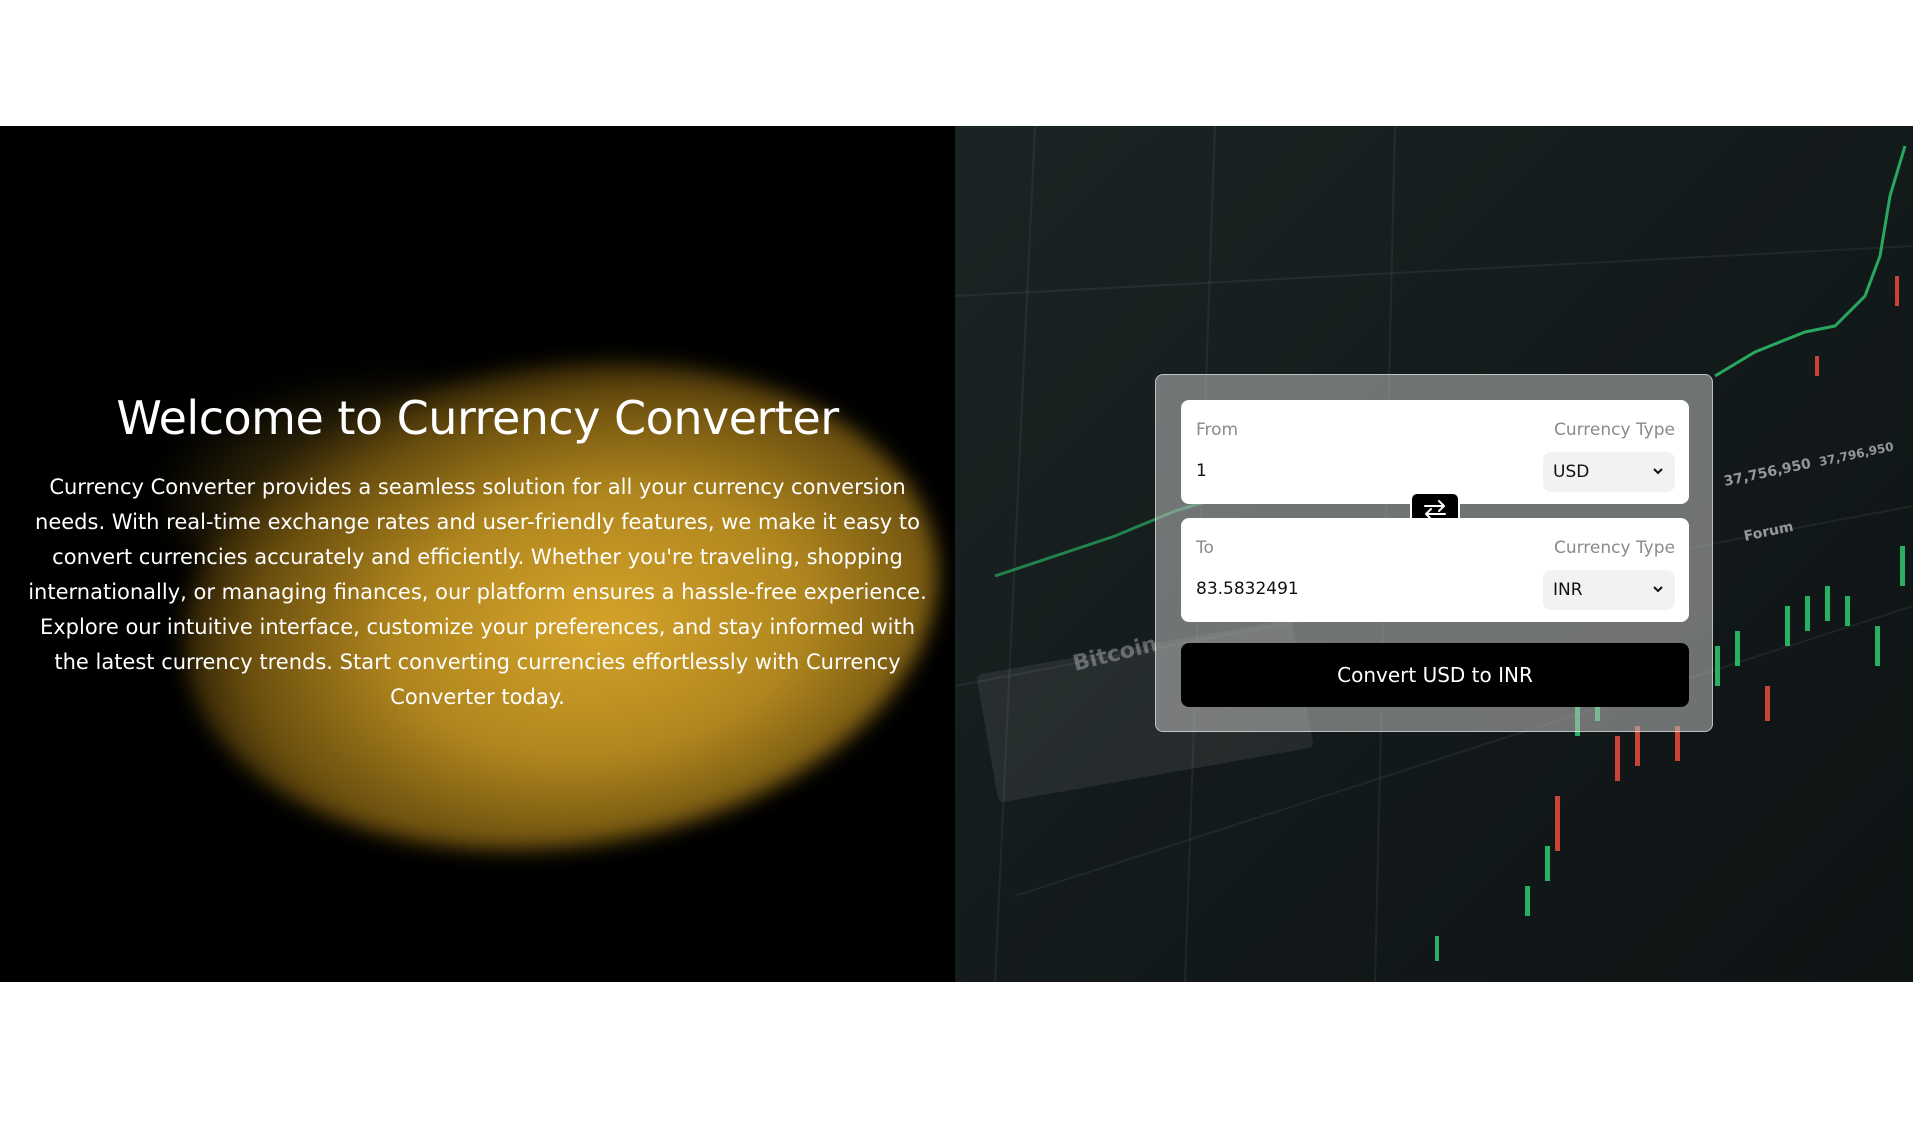 Image resolution: width=1913 pixels, height=1121 pixels. I want to click on from-amount-input, so click(1346, 471).